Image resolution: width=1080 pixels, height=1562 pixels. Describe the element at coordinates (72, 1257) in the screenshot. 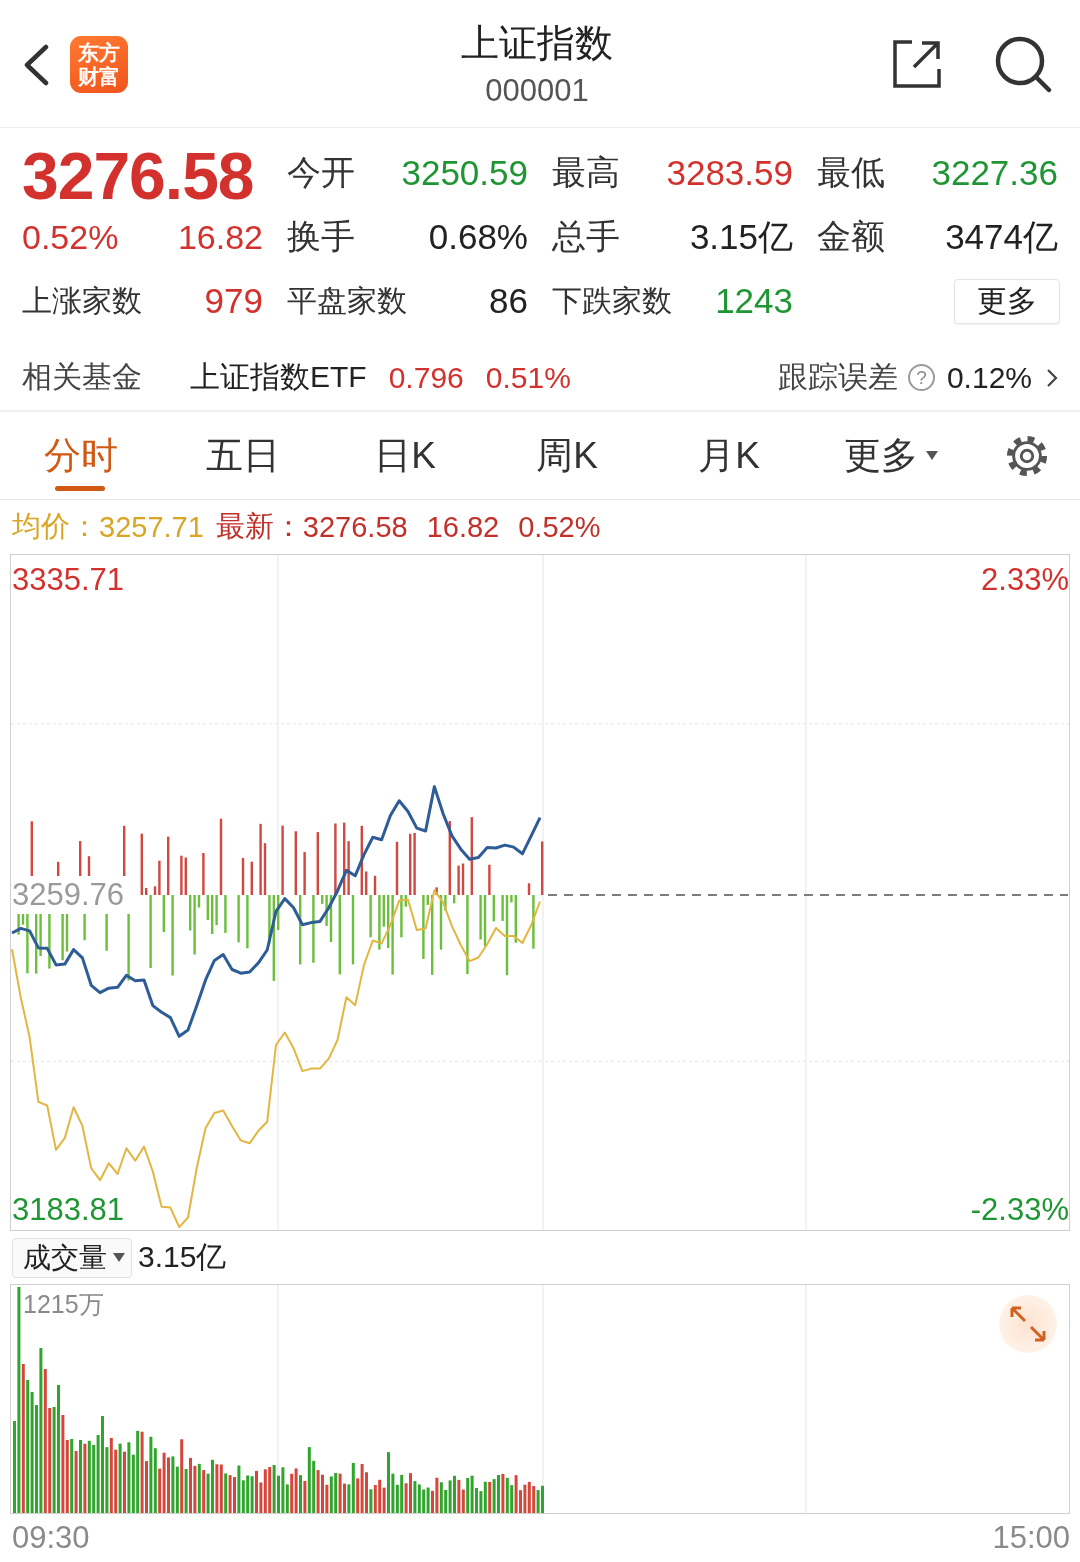

I see `indicator-dropdown: 成交量` at that location.